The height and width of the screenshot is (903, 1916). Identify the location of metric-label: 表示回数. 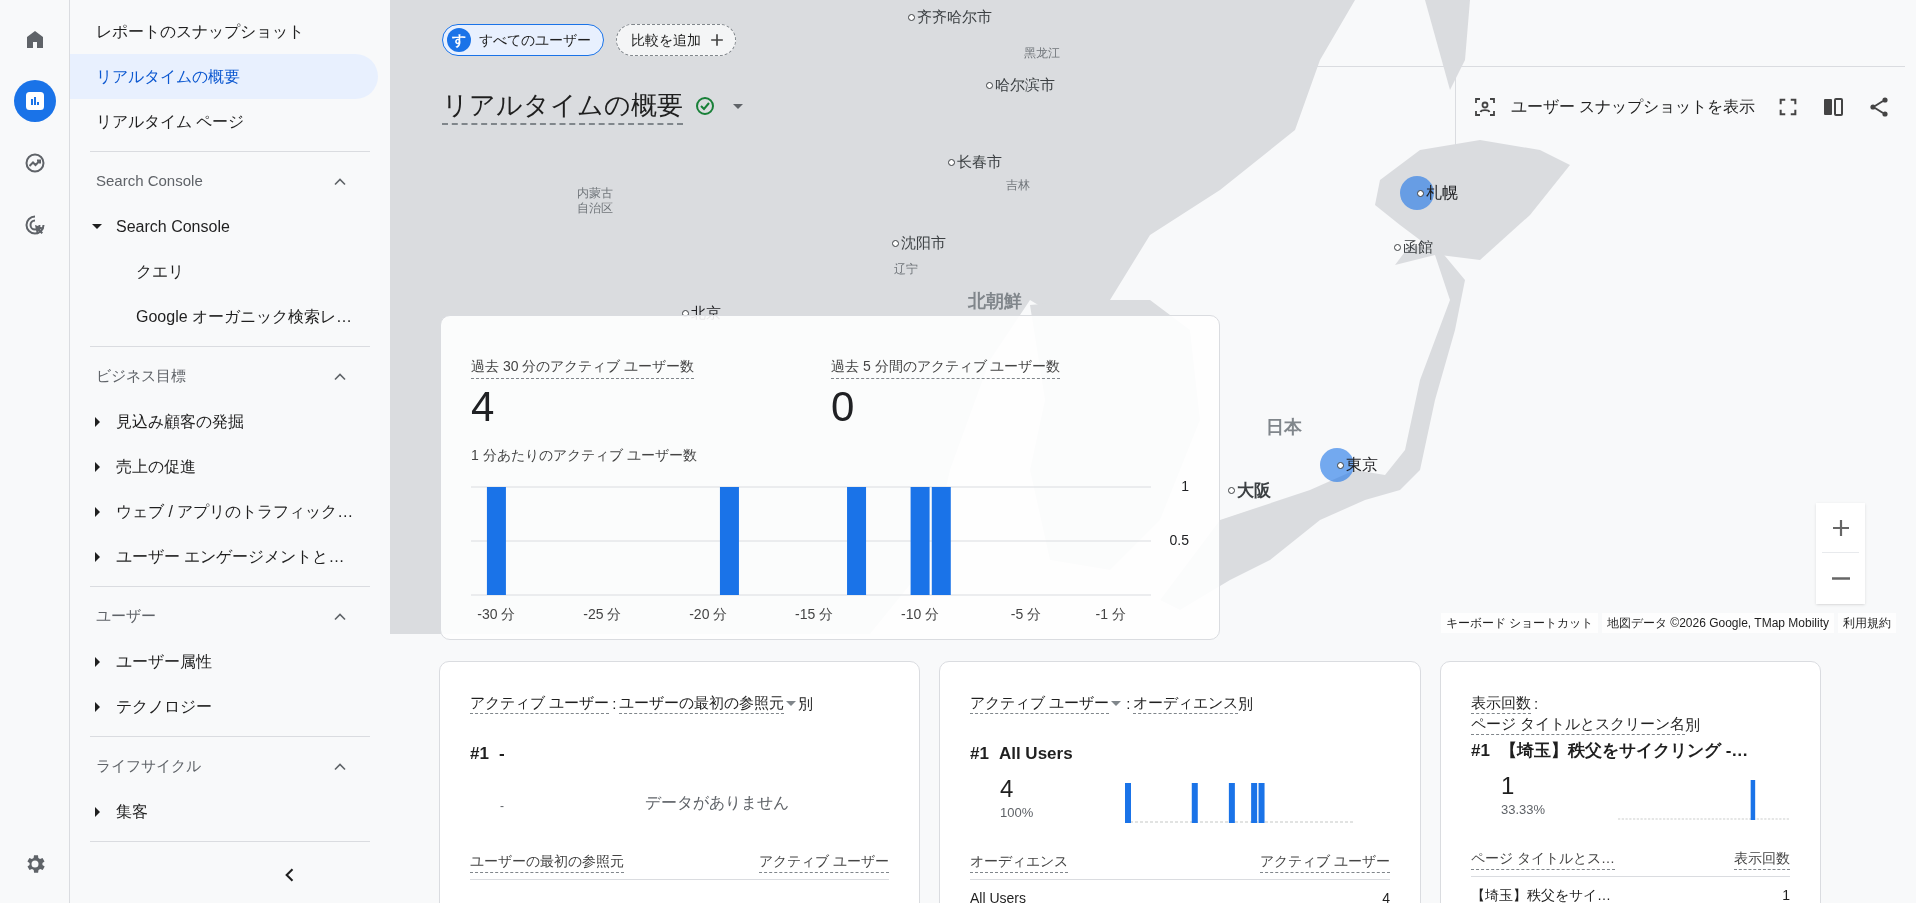
(1501, 703).